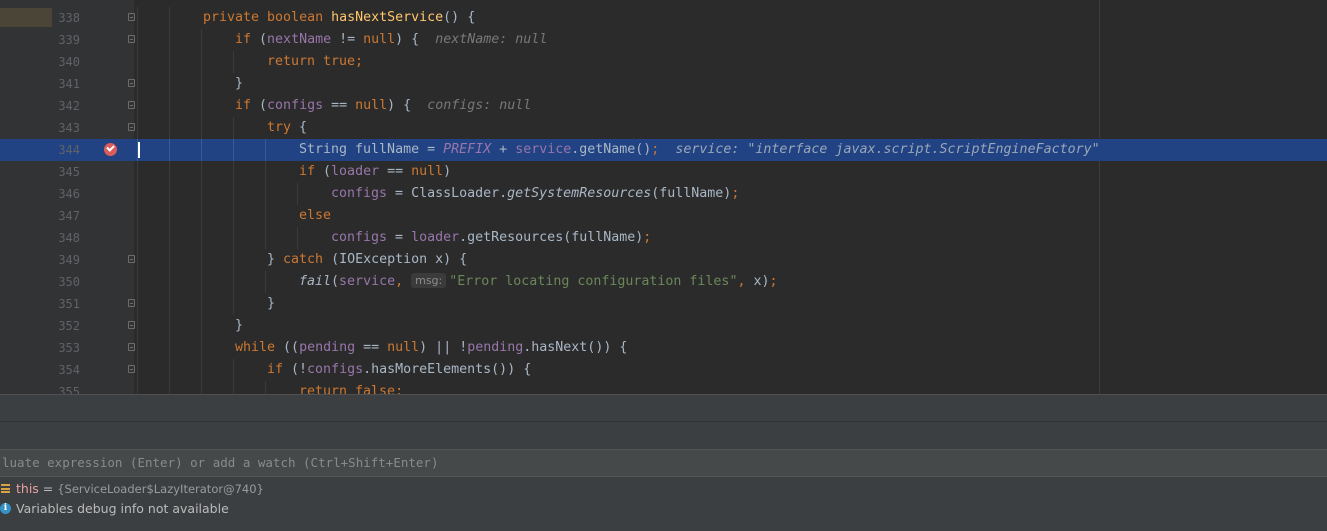 This screenshot has height=531, width=1327. I want to click on code-line-340: 340 return true;, so click(663, 62).